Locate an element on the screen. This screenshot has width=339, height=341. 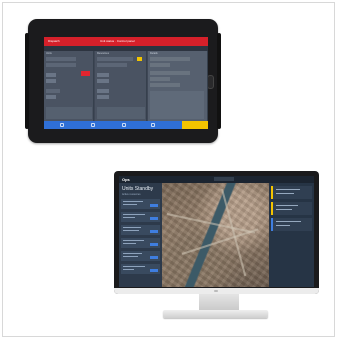
home-icon is located at coordinates (62, 125).